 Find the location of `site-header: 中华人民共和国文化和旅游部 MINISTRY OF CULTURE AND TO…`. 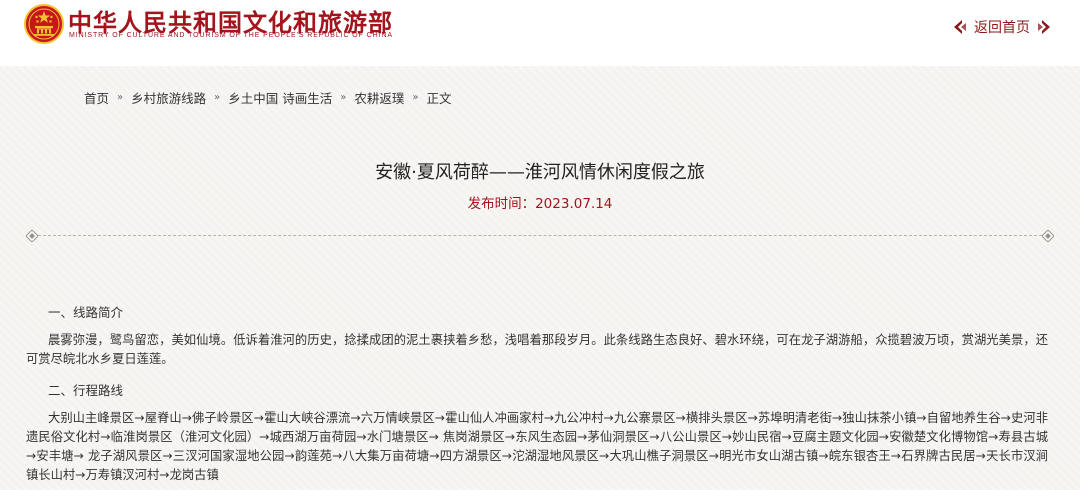

site-header: 中华人民共和国文化和旅游部 MINISTRY OF CULTURE AND TO… is located at coordinates (540, 33).